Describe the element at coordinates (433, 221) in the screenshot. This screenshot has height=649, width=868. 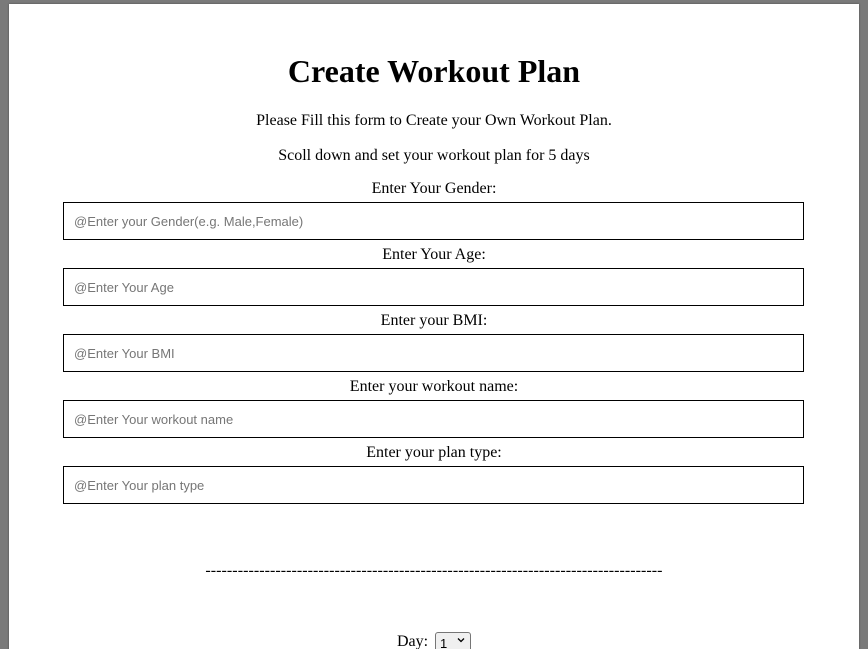
I see `gender-input` at that location.